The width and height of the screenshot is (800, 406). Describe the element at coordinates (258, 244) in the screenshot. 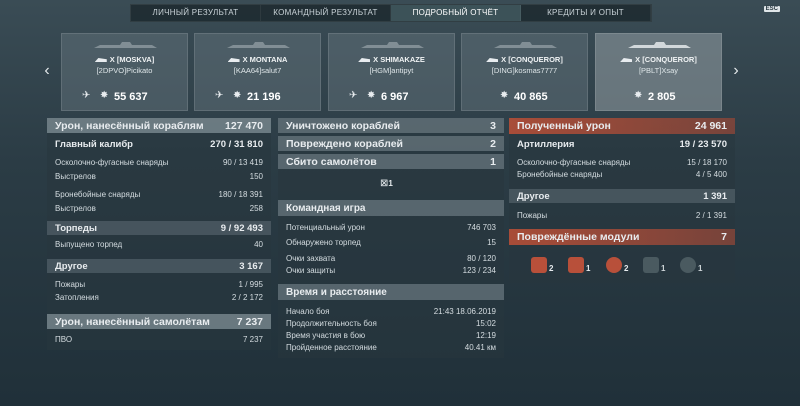

I see `value: 40` at that location.